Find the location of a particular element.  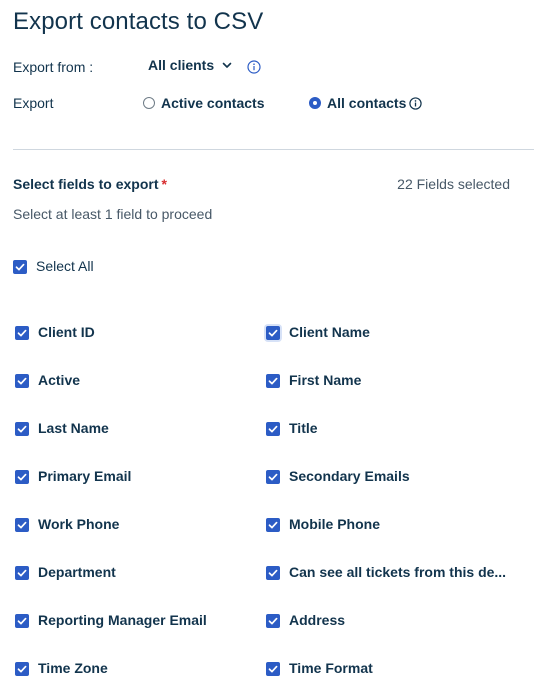

field-label: First Name is located at coordinates (325, 380).